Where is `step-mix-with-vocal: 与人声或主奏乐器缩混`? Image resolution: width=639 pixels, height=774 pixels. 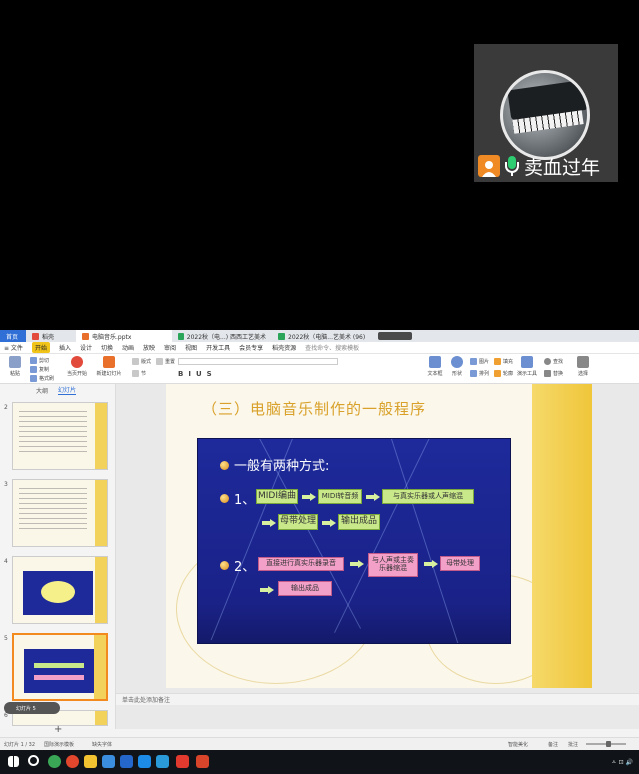 step-mix-with-vocal: 与人声或主奏乐器缩混 is located at coordinates (393, 565).